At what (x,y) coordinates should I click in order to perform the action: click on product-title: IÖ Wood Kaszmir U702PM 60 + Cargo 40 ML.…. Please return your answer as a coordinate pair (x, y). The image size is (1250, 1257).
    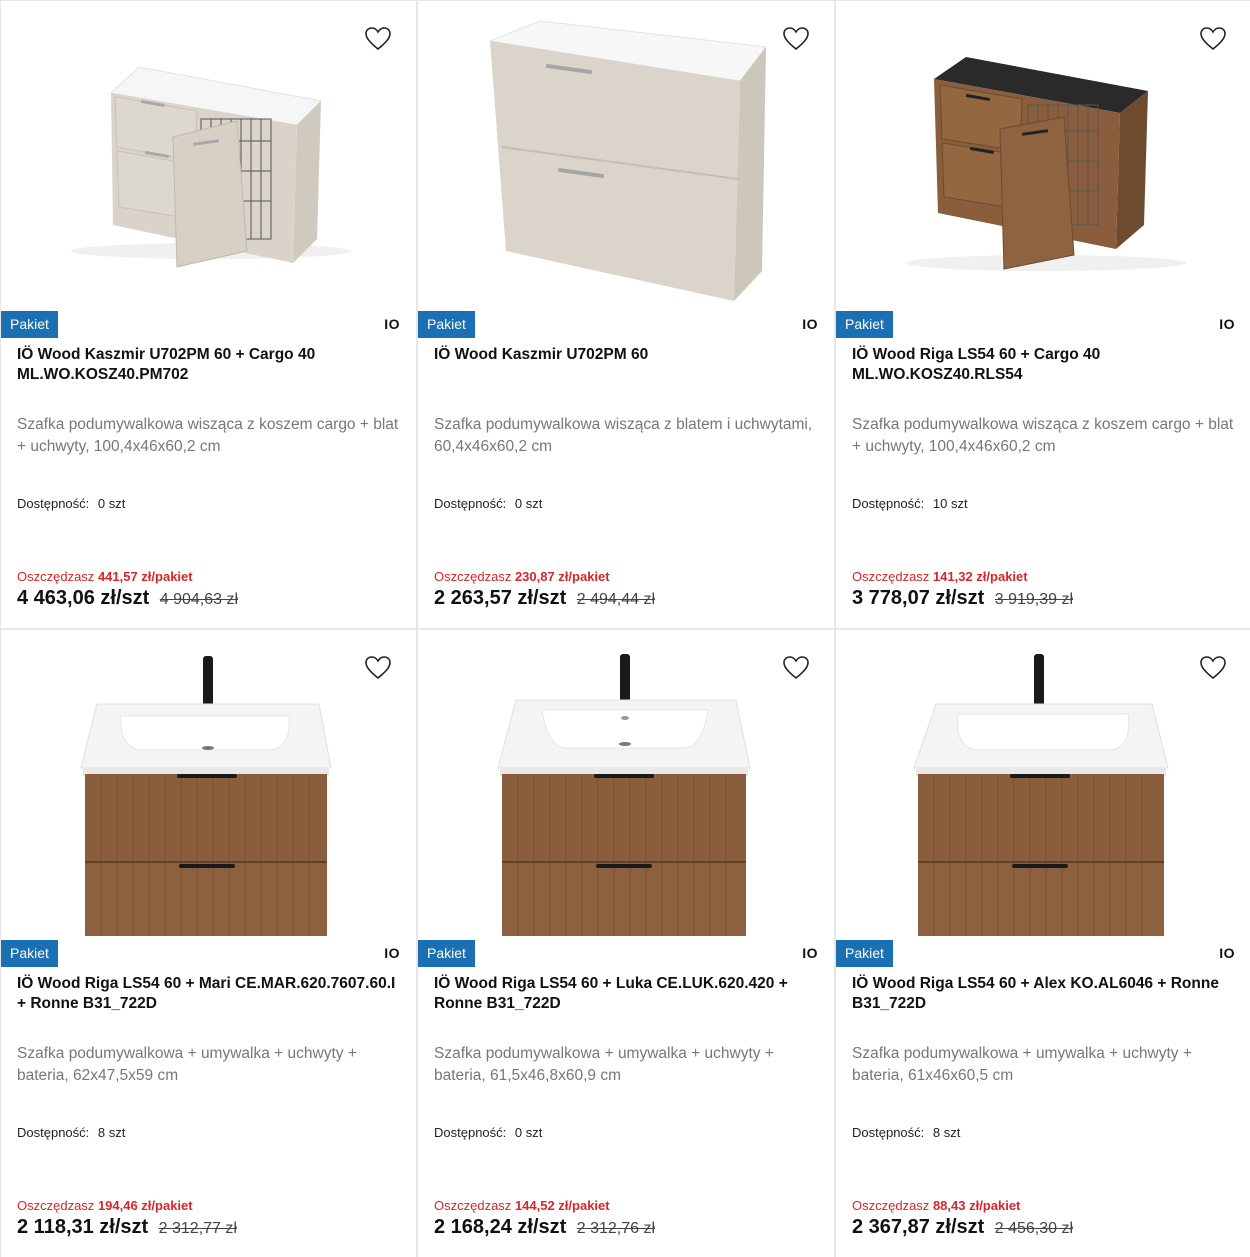
    Looking at the image, I should click on (209, 365).